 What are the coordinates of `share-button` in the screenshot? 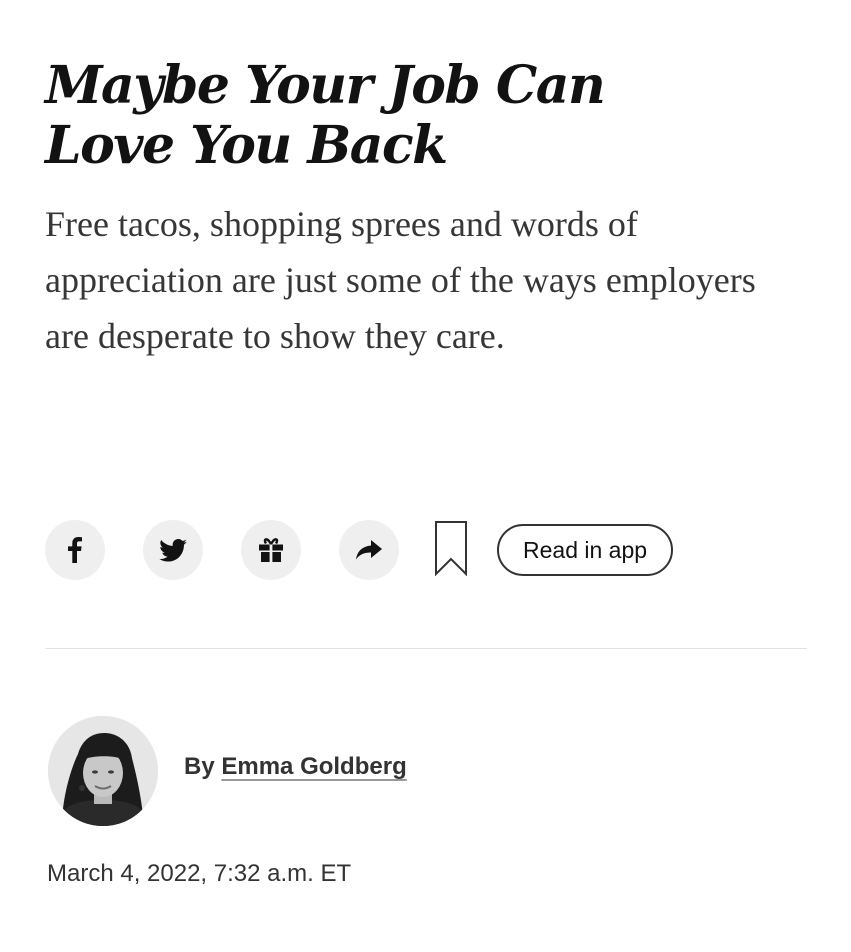 It's located at (369, 550).